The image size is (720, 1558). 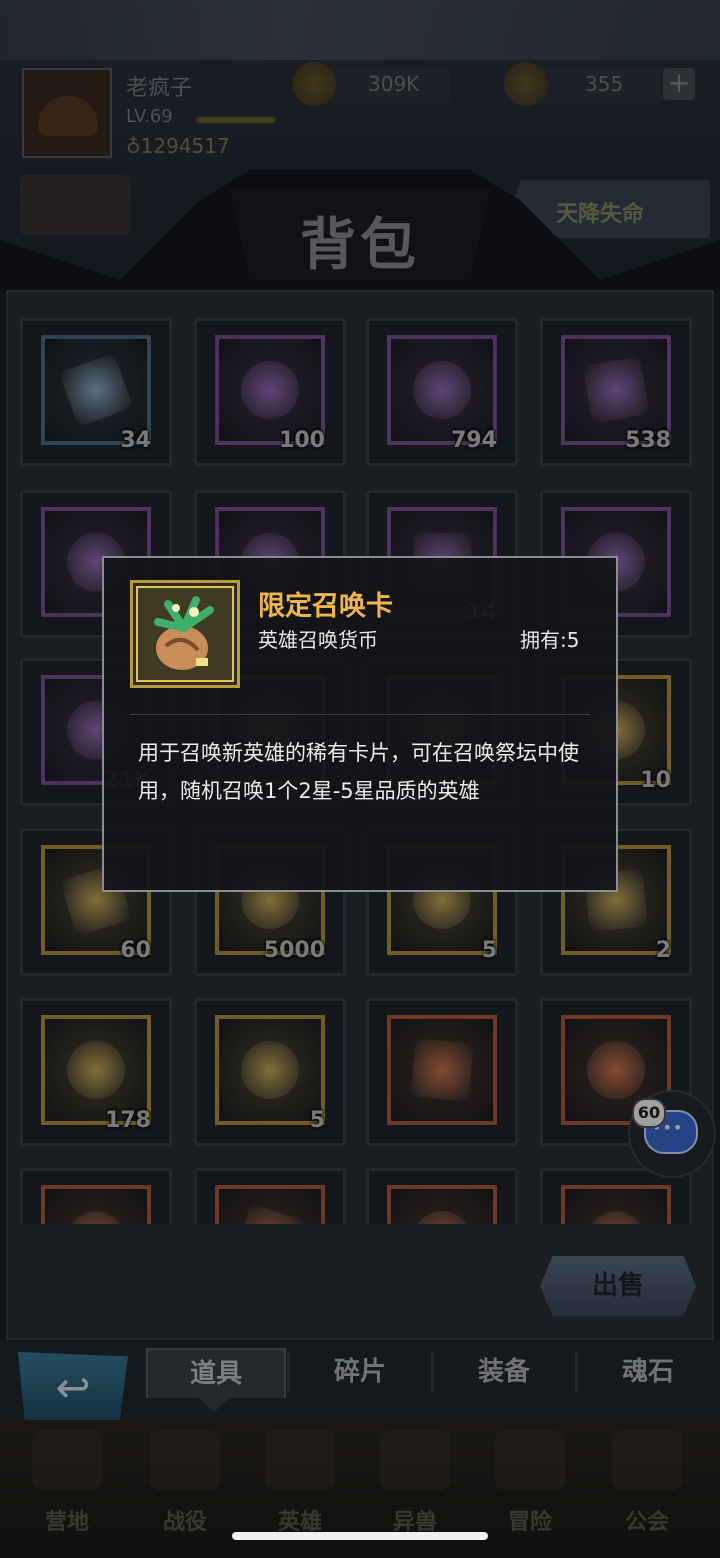 What do you see at coordinates (360, 714) in the screenshot?
I see `tooltip-divider` at bounding box center [360, 714].